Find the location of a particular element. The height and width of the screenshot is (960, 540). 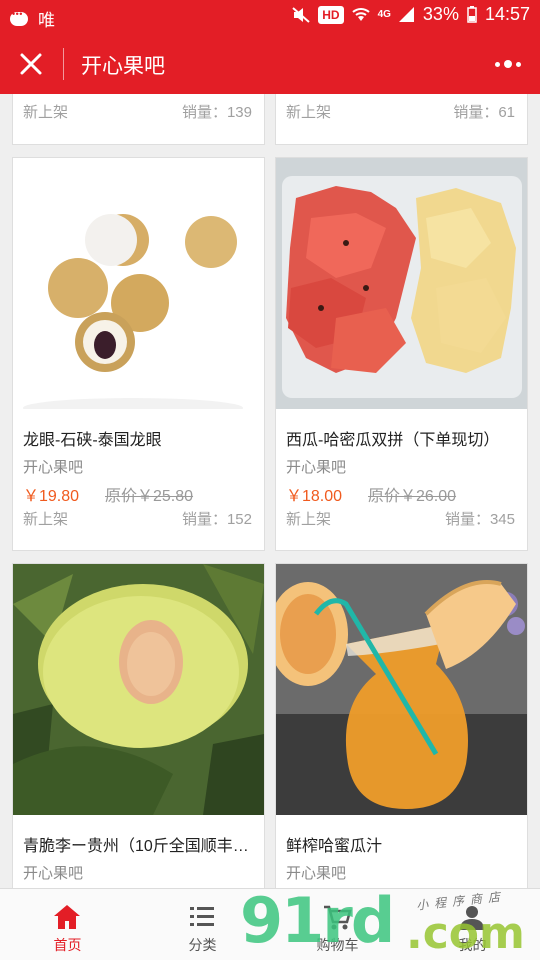

product-card: 新上架 销量：61 is located at coordinates (401, 119).